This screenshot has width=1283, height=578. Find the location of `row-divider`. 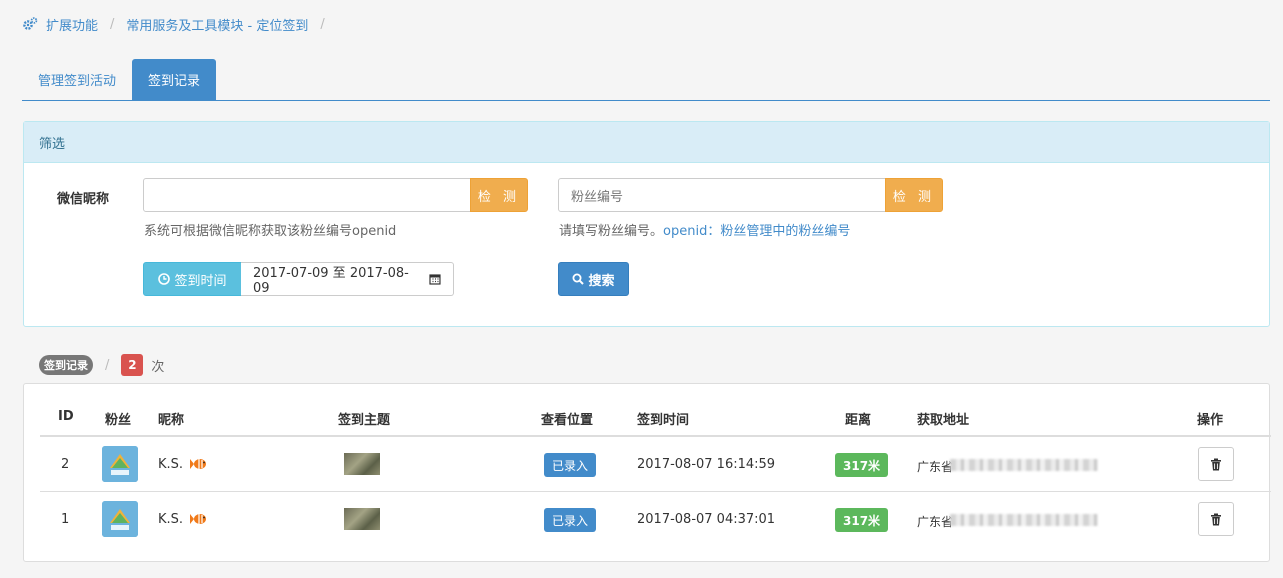

row-divider is located at coordinates (655, 491).